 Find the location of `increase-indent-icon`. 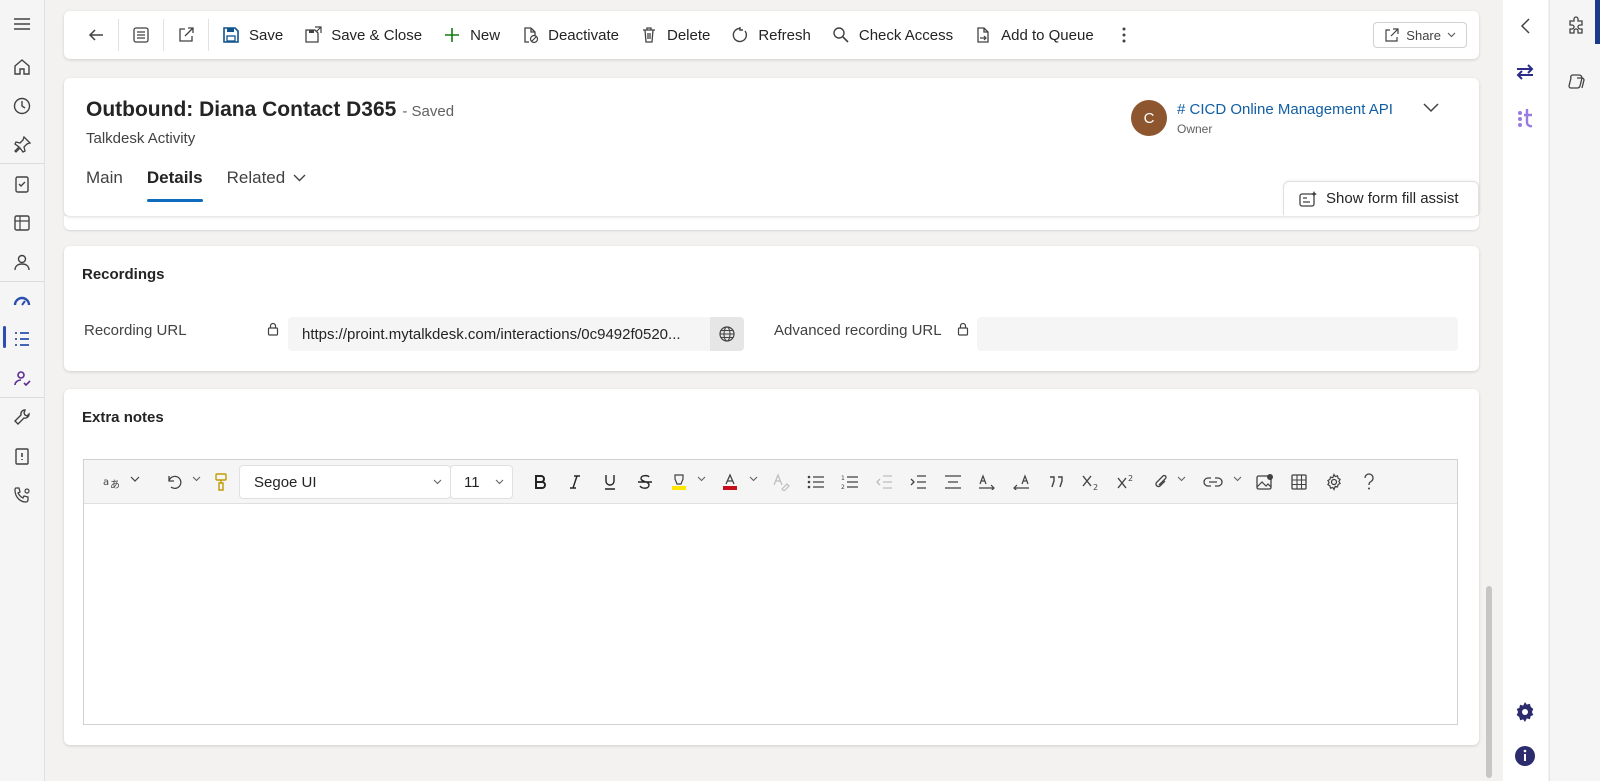

increase-indent-icon is located at coordinates (918, 482).